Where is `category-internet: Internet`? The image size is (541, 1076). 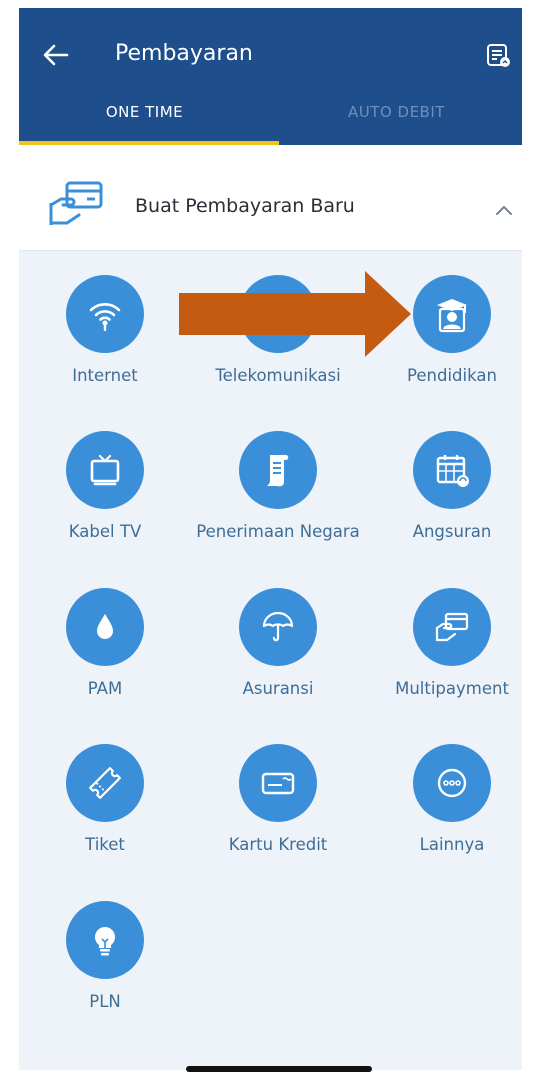 category-internet: Internet is located at coordinates (105, 321).